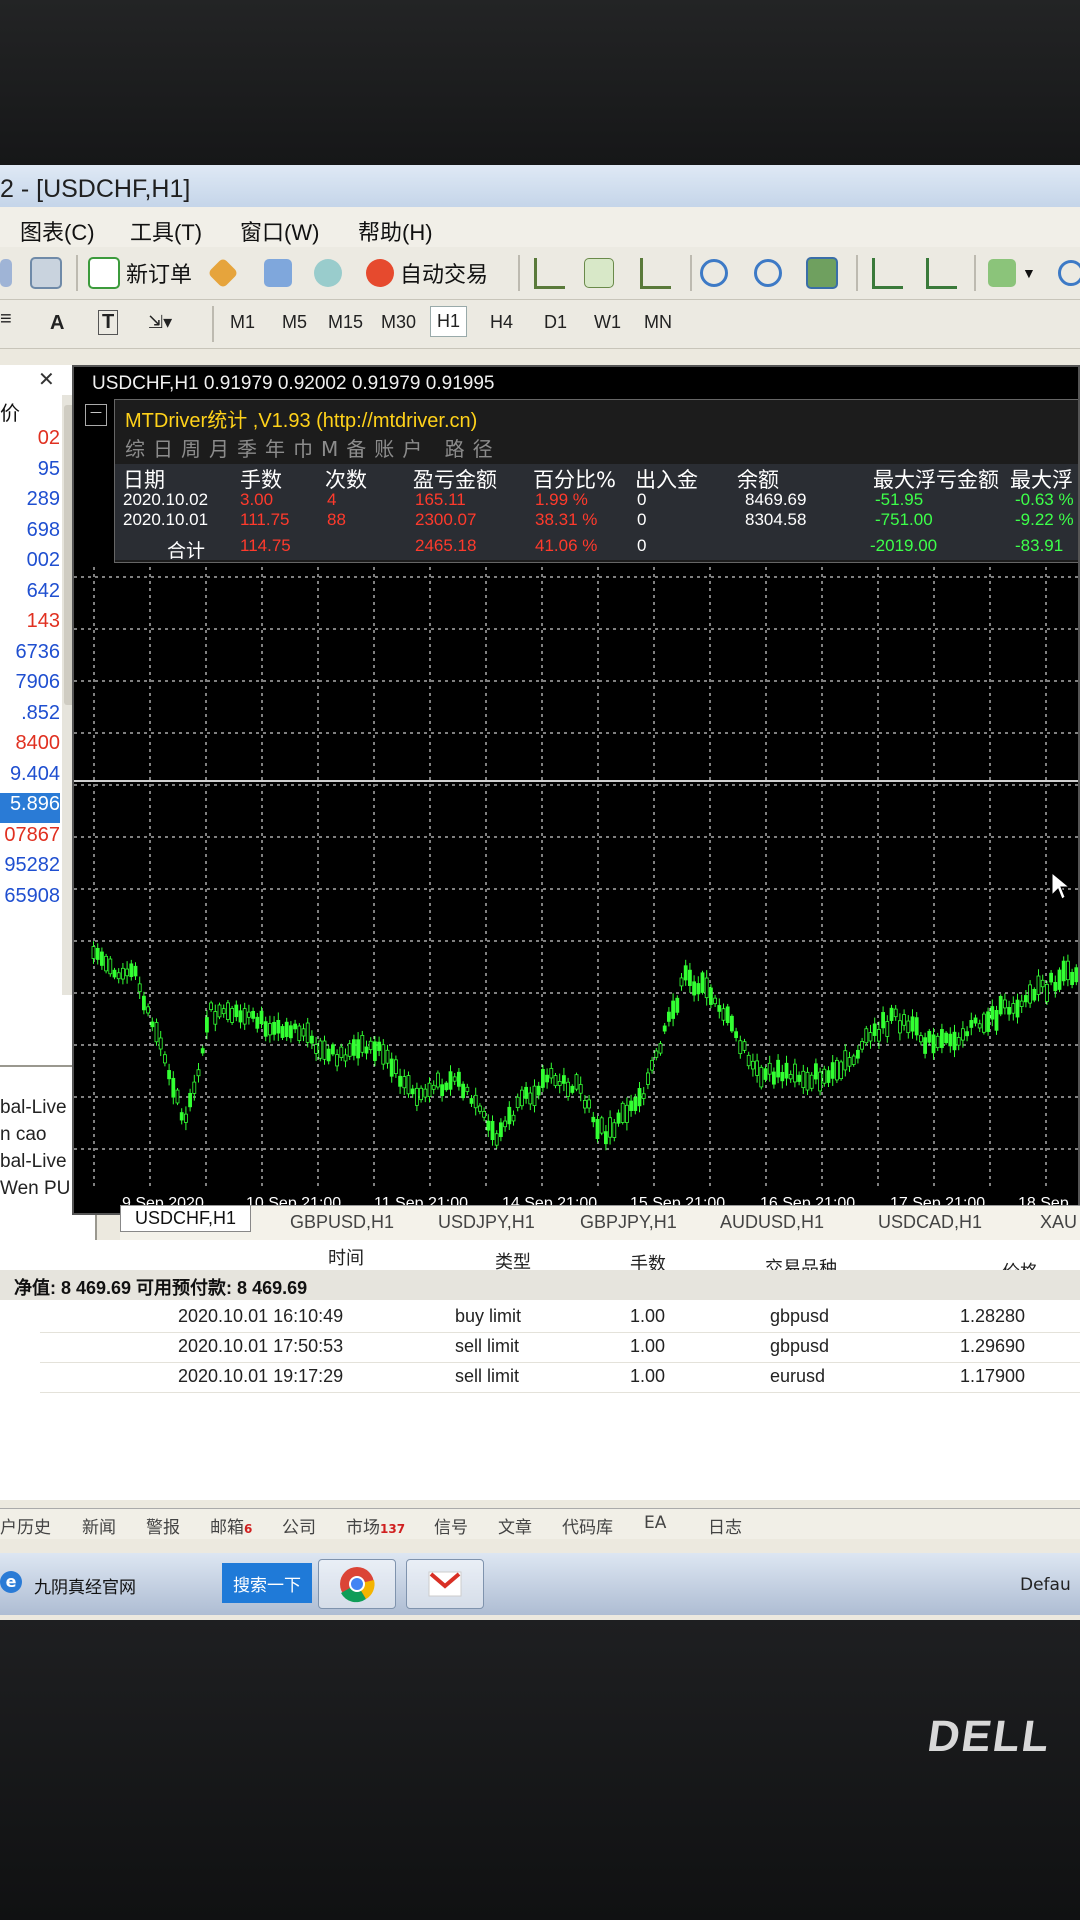  What do you see at coordinates (267, 1583) in the screenshot?
I see `taskbar-search-button: 搜索一下` at bounding box center [267, 1583].